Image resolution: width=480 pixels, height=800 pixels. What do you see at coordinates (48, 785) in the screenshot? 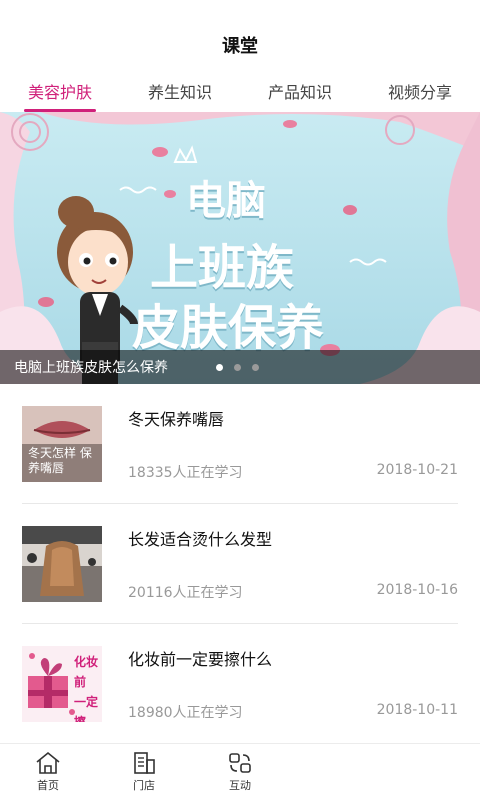
I see `tabbar-home-label: 首页` at bounding box center [48, 785].